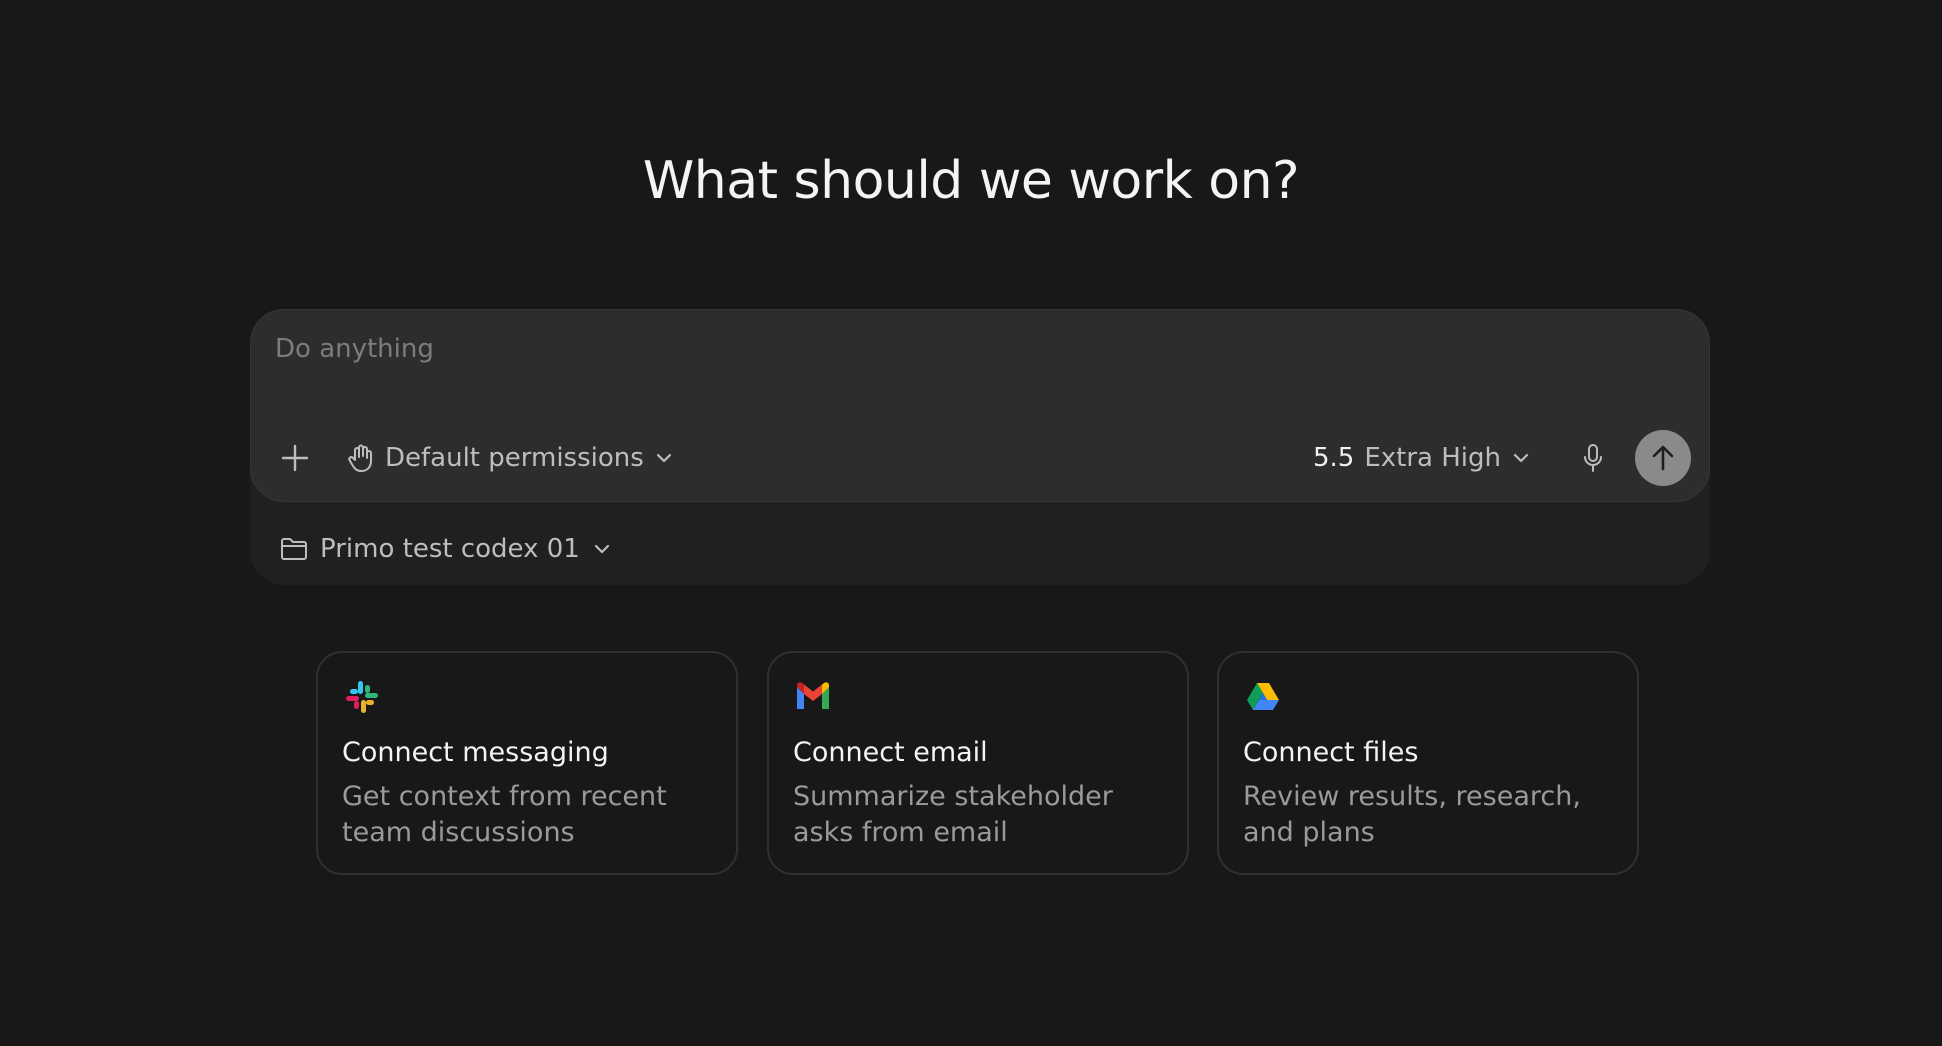 The height and width of the screenshot is (1046, 1942). What do you see at coordinates (360, 458) in the screenshot?
I see `hand-icon` at bounding box center [360, 458].